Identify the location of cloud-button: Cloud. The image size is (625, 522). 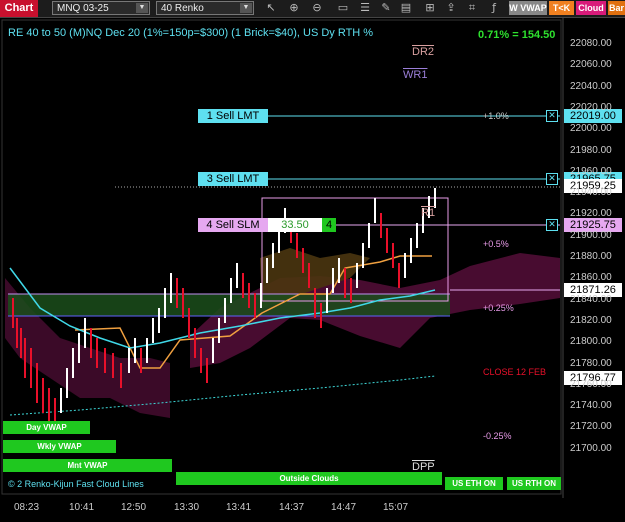
(591, 8).